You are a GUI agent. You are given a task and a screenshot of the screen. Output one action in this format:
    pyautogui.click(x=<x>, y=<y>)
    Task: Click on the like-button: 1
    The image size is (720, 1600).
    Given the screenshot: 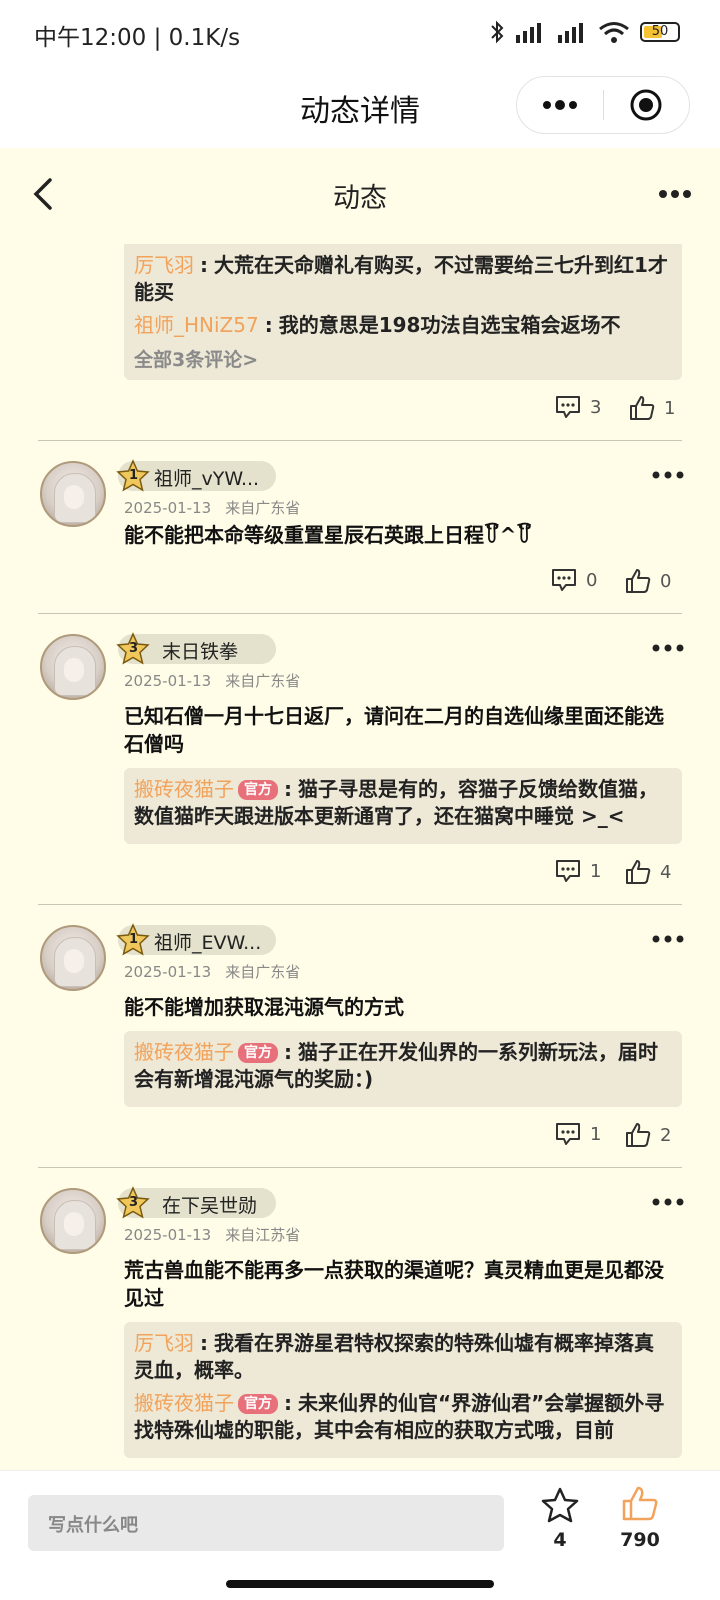 What is the action you would take?
    pyautogui.click(x=651, y=408)
    